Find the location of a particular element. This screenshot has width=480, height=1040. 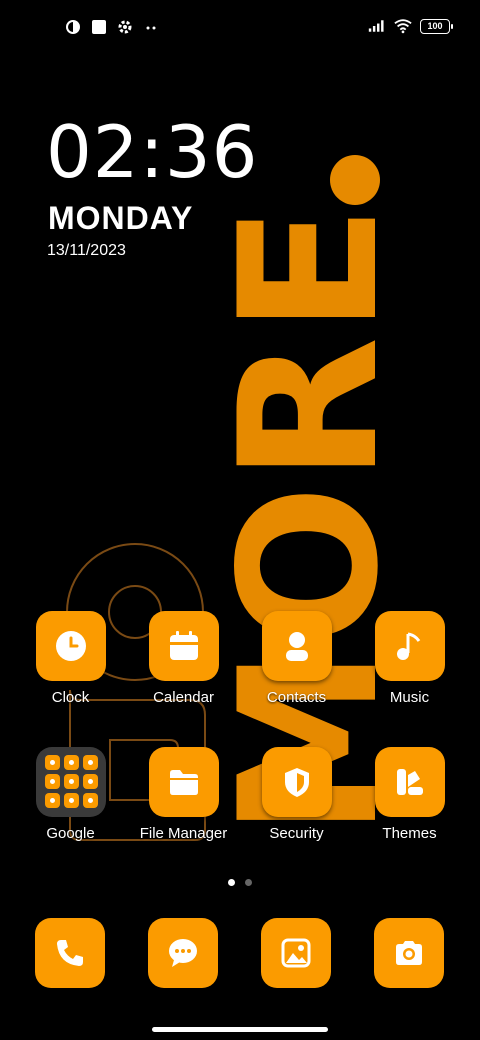

gmail-mini-icon is located at coordinates (71, 762).